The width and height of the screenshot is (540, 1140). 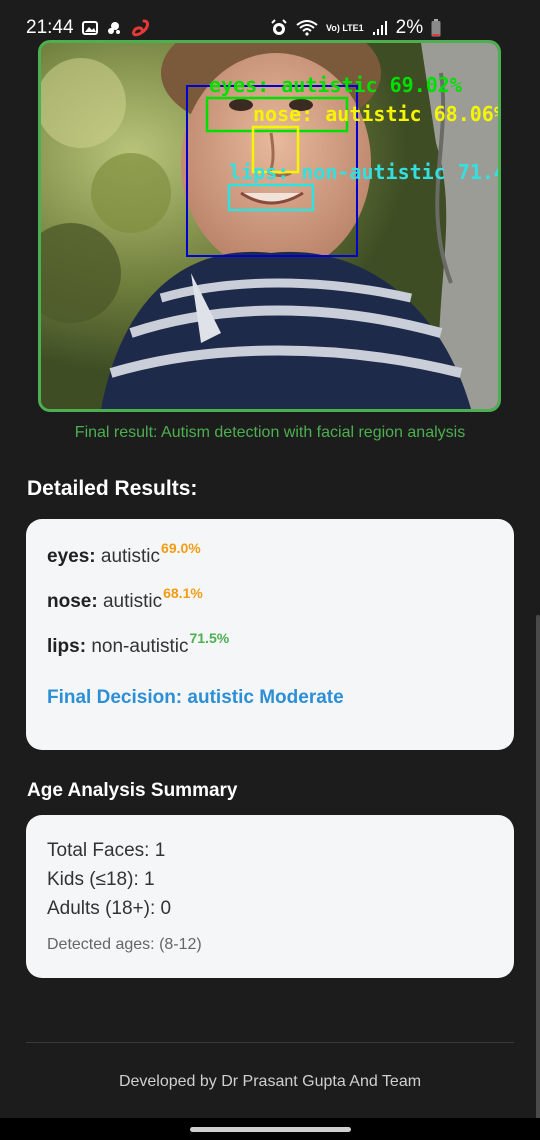 What do you see at coordinates (101, 879) in the screenshot?
I see `kids-count: Kids (≤18): 1` at bounding box center [101, 879].